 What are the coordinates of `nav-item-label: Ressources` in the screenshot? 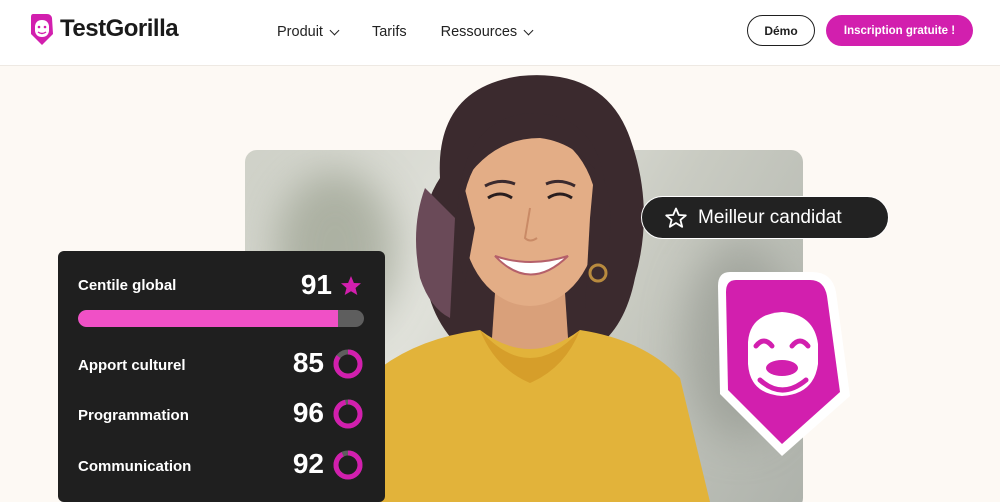 It's located at (479, 32).